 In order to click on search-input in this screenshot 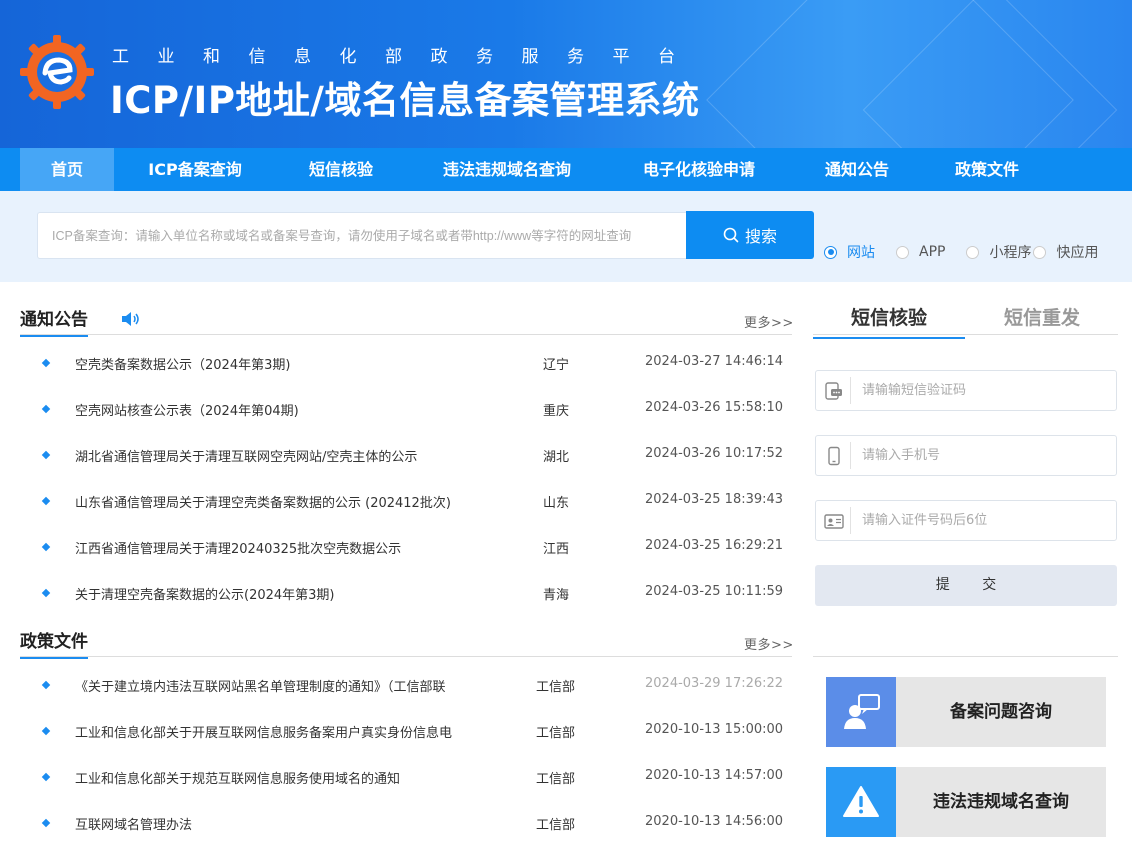, I will do `click(362, 235)`.